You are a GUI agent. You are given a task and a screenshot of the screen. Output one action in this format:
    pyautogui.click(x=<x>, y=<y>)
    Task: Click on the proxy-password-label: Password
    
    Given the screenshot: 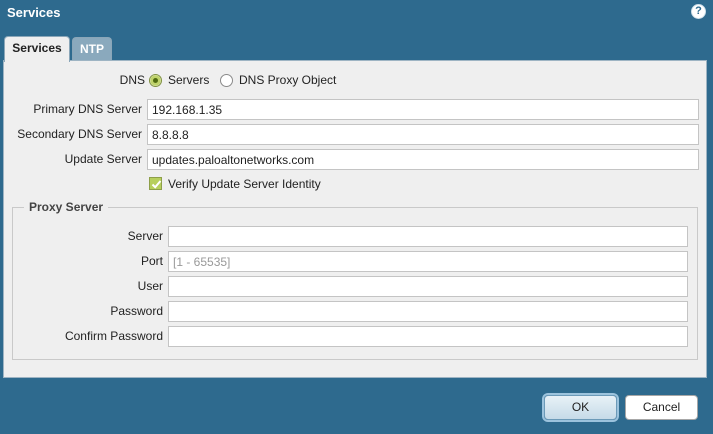 What is the action you would take?
    pyautogui.click(x=136, y=311)
    